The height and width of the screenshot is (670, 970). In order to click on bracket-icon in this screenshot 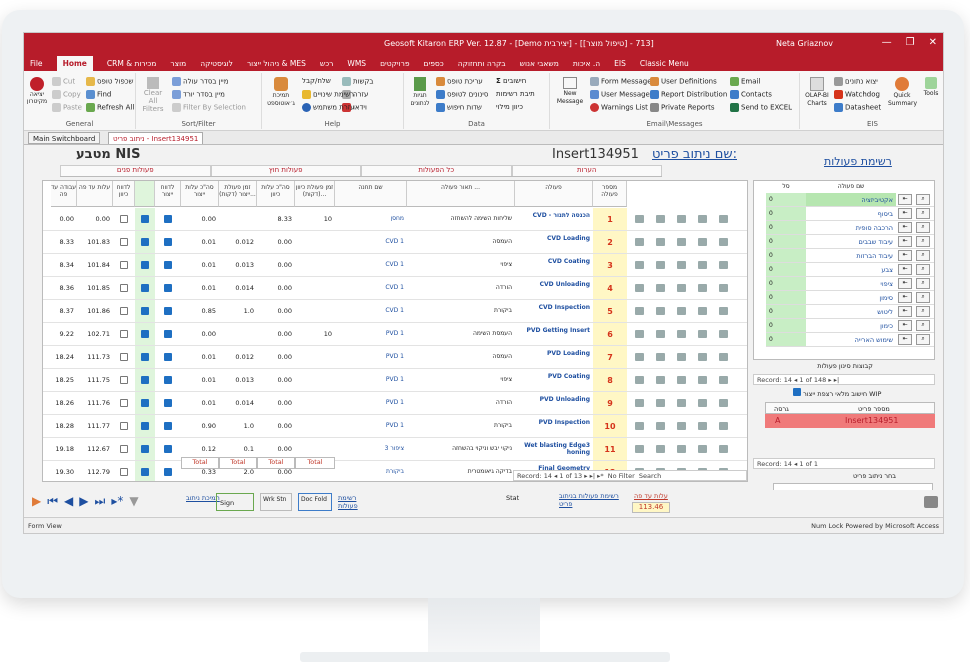, I will do `click(702, 403)`.